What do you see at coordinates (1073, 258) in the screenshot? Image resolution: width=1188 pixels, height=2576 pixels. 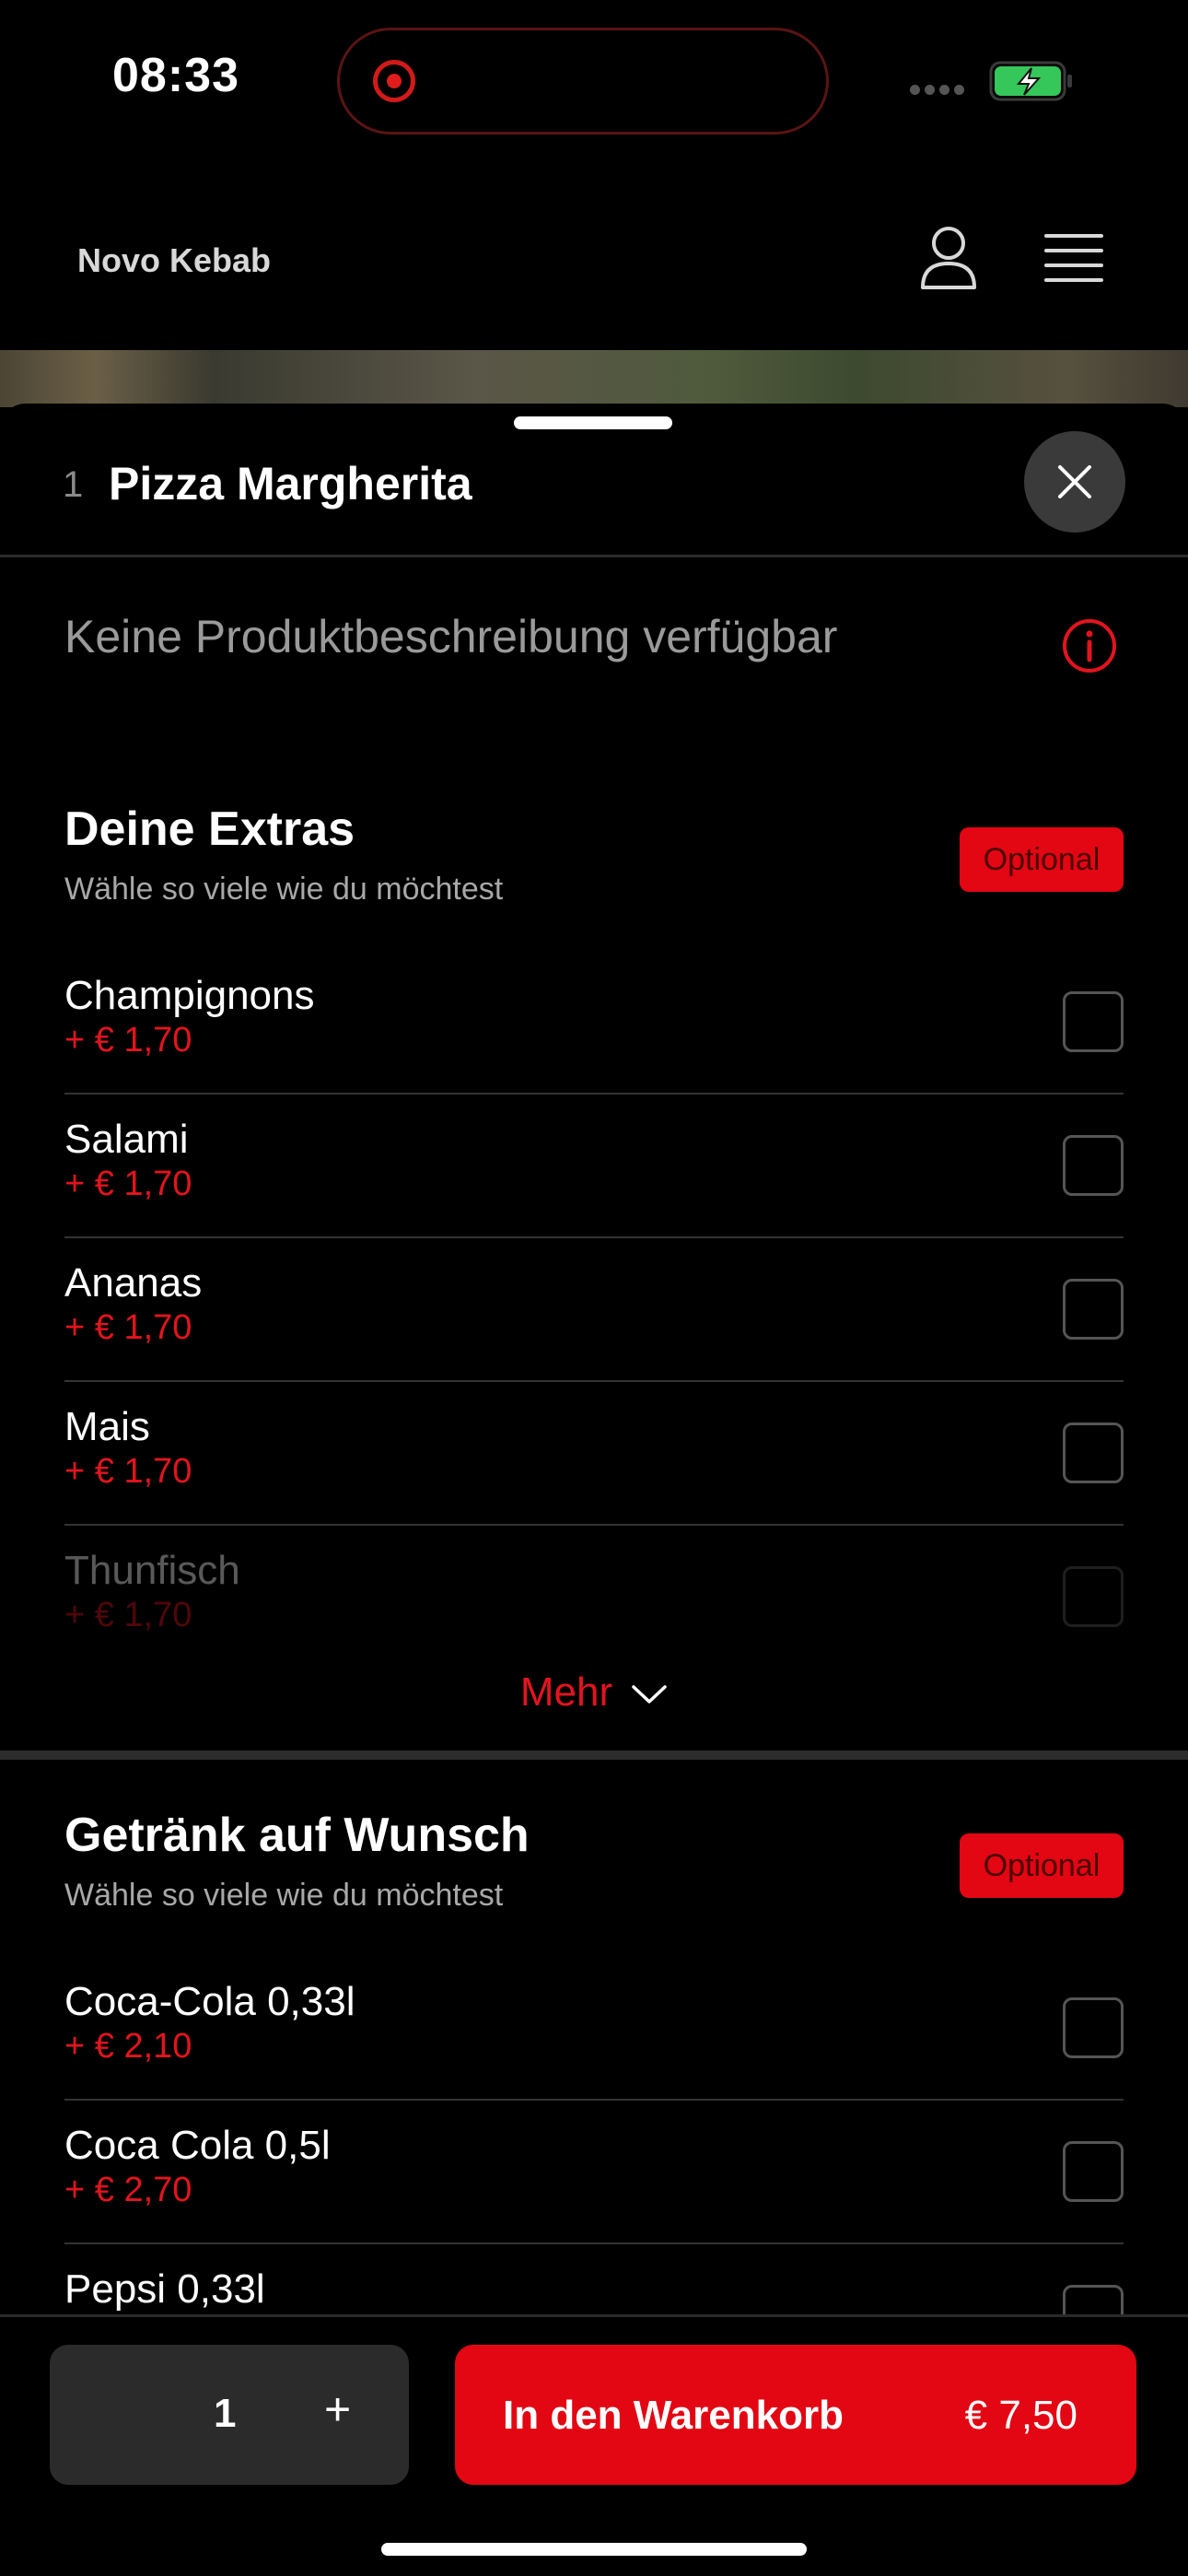 I see `menu-icon` at bounding box center [1073, 258].